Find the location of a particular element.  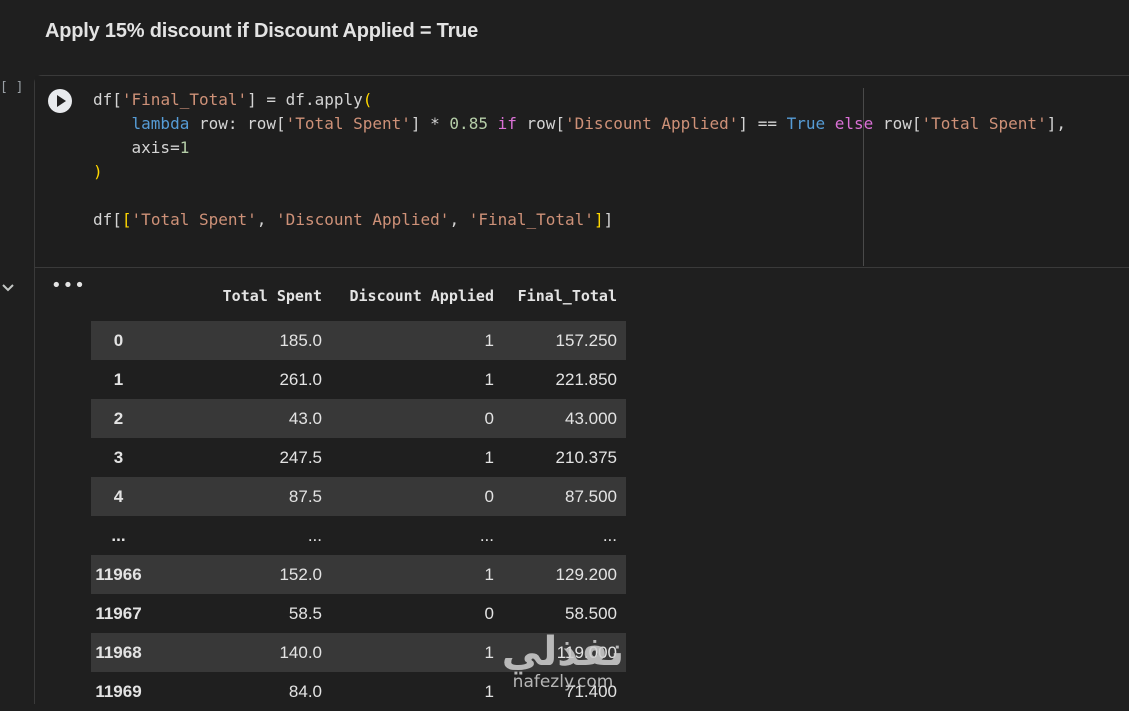

code-token: ], is located at coordinates (1056, 123).